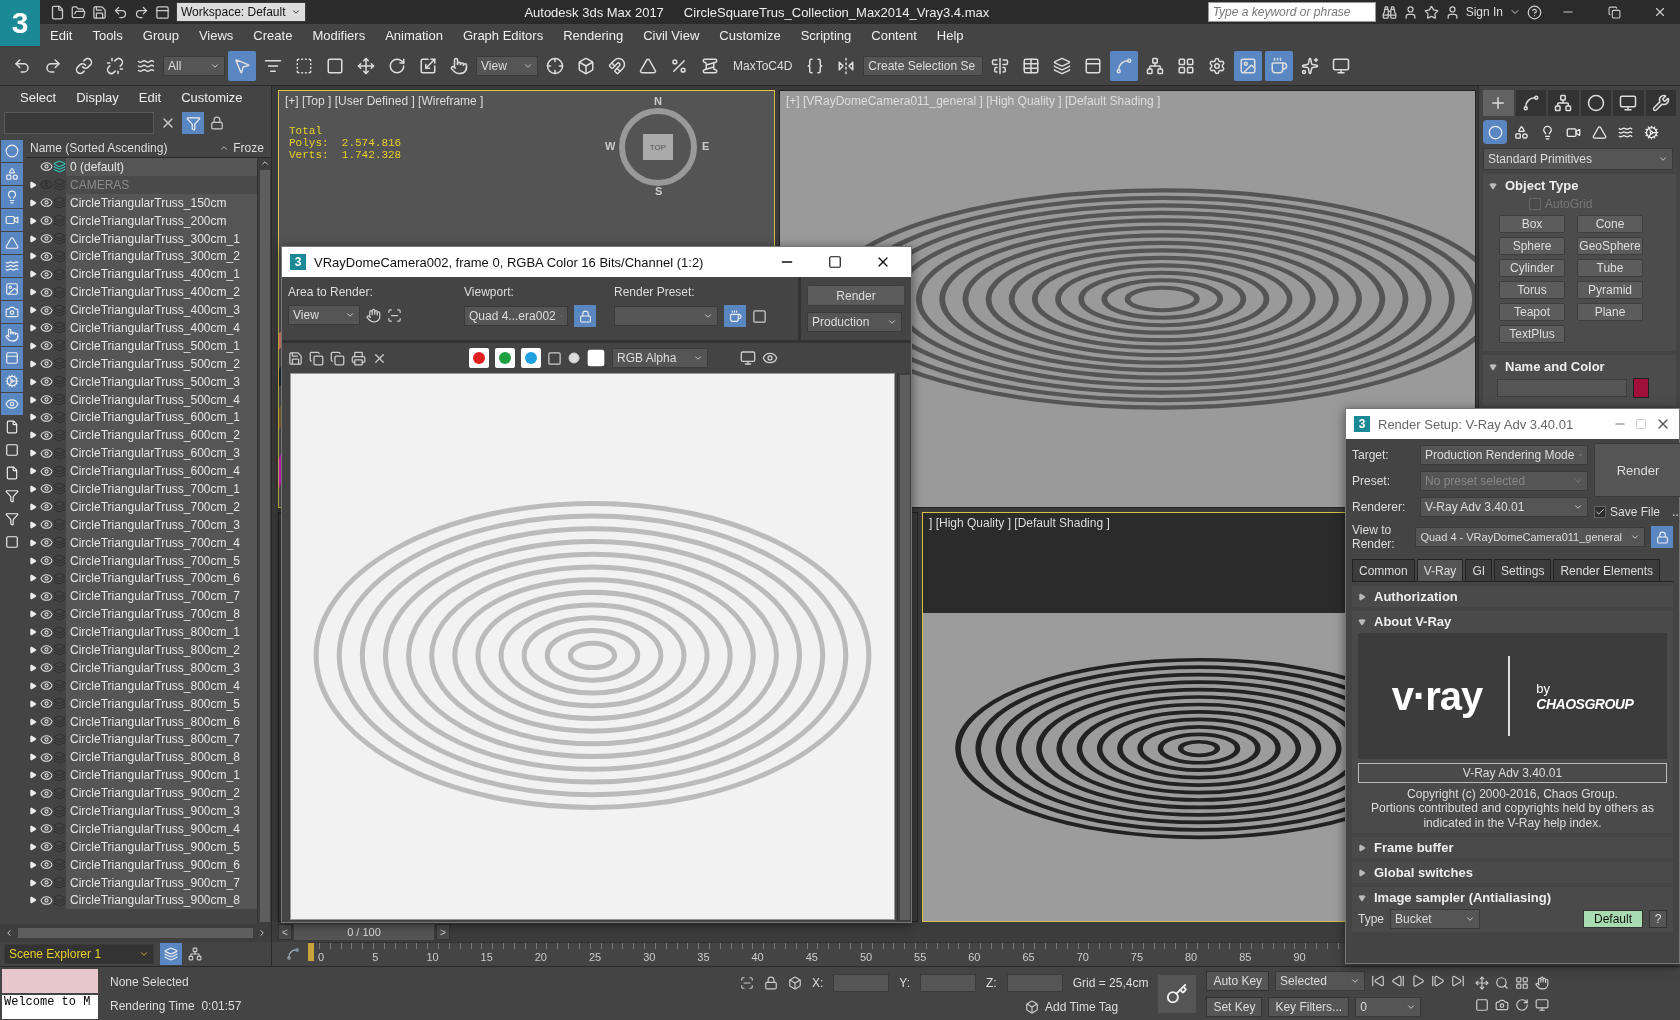 The width and height of the screenshot is (1680, 1020). I want to click on key-mode-dropdown: Selected, so click(1320, 980).